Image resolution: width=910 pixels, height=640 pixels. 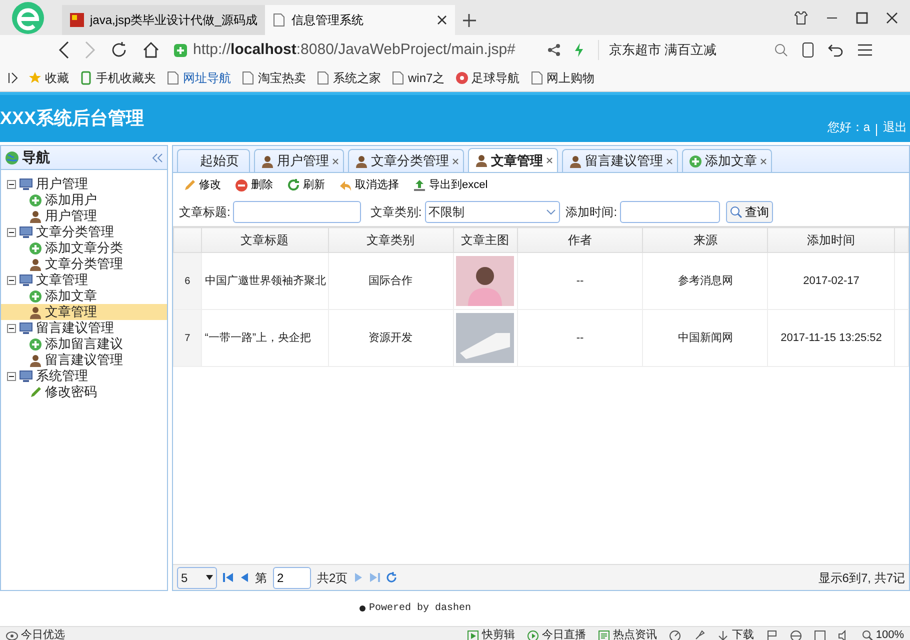 What do you see at coordinates (391, 240) in the screenshot?
I see `column-header: 文章类别` at bounding box center [391, 240].